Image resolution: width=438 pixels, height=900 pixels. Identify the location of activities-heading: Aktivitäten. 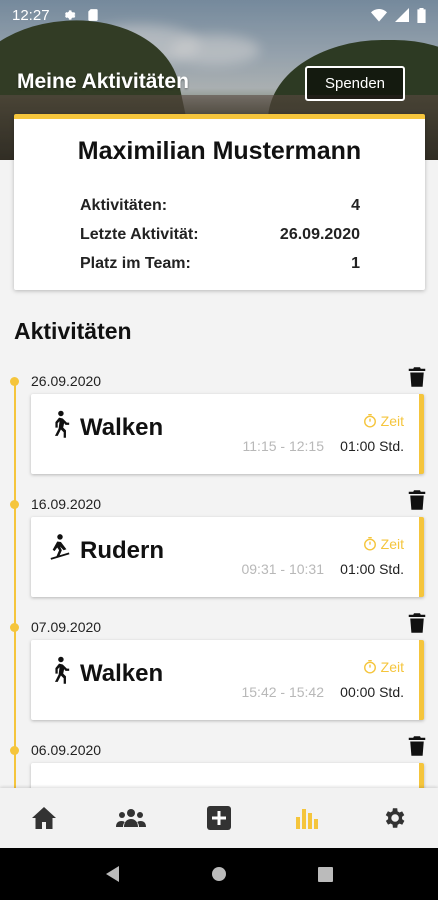
(73, 331).